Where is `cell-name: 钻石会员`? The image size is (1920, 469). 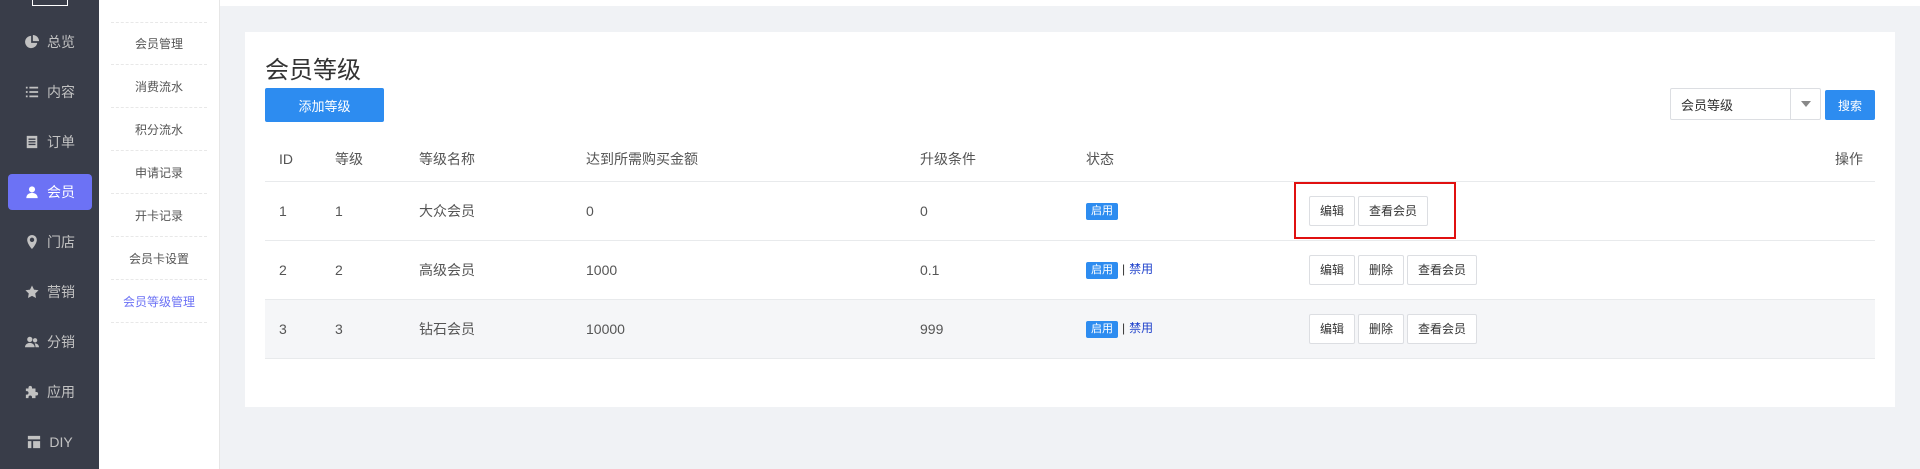 cell-name: 钻石会员 is located at coordinates (502, 329).